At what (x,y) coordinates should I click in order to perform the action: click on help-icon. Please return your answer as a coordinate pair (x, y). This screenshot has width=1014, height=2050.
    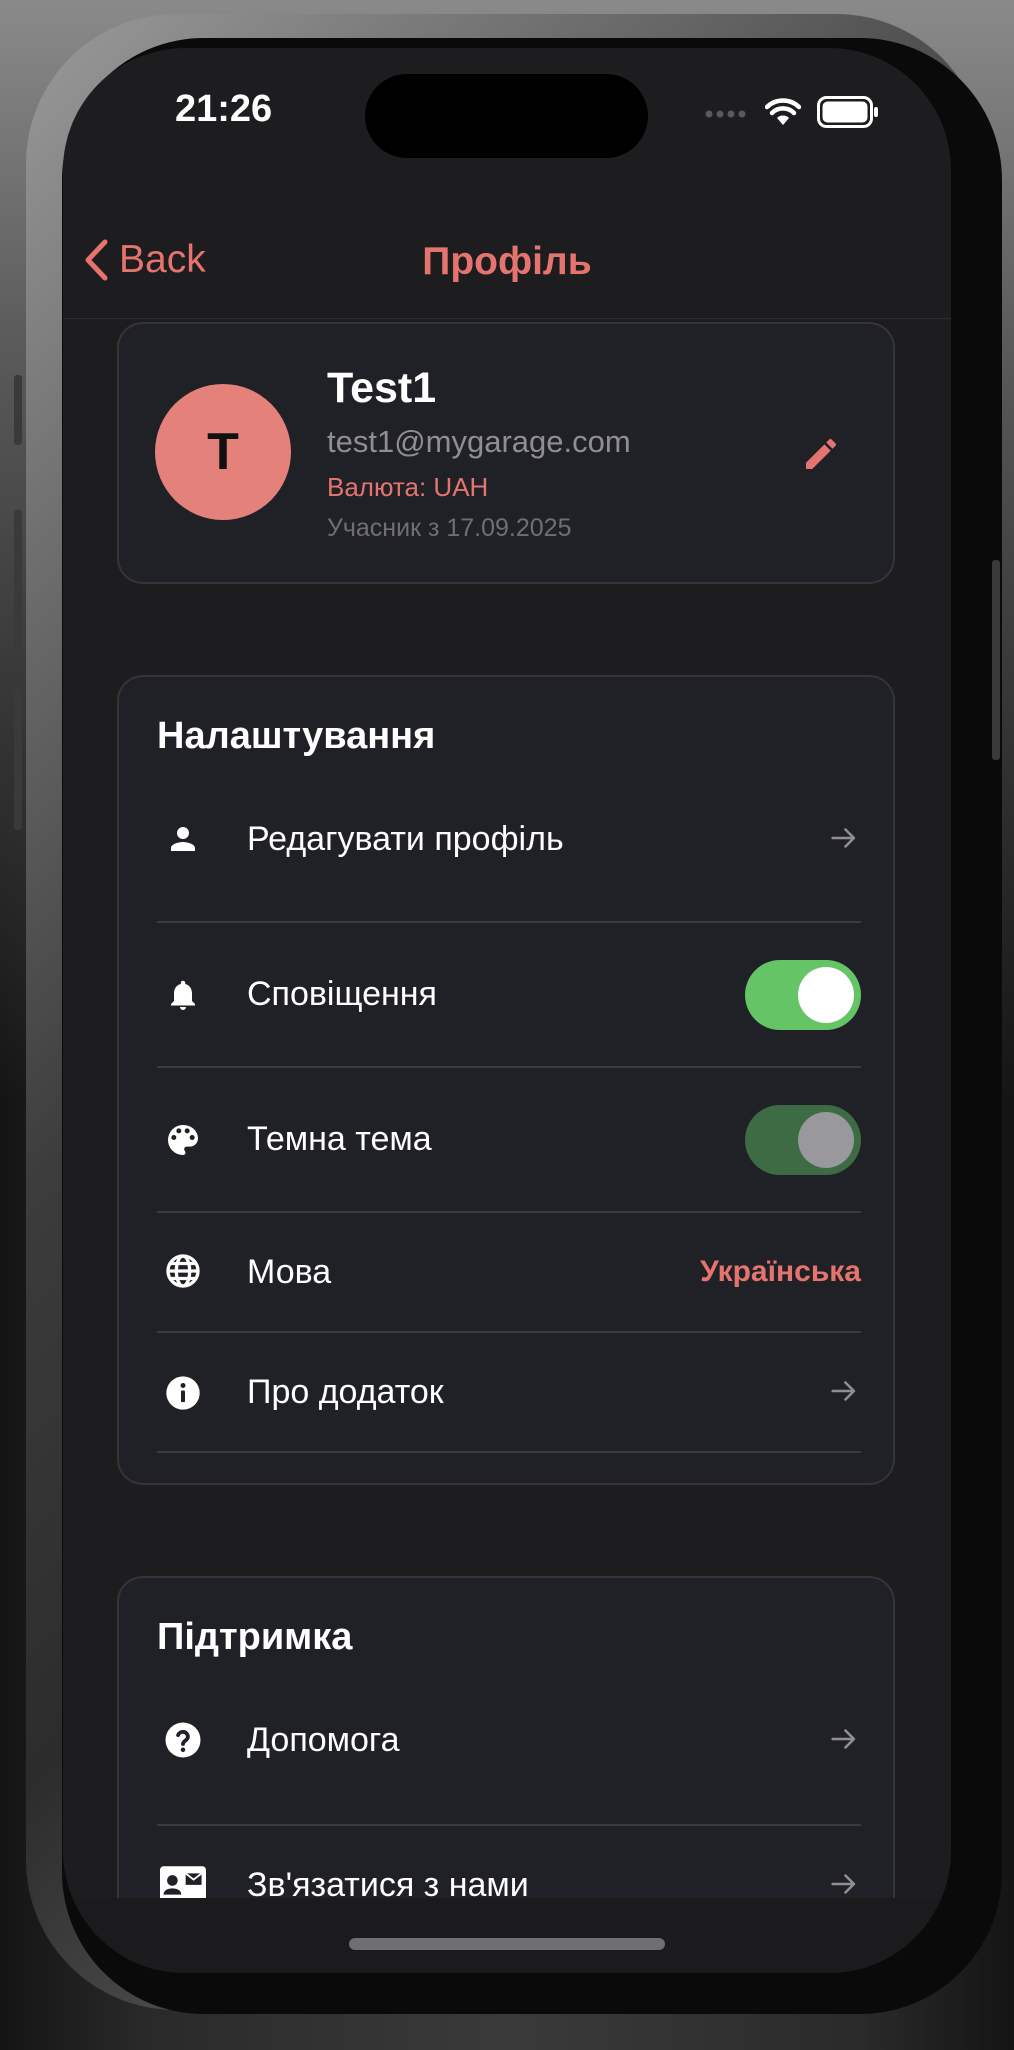
    Looking at the image, I should click on (183, 1740).